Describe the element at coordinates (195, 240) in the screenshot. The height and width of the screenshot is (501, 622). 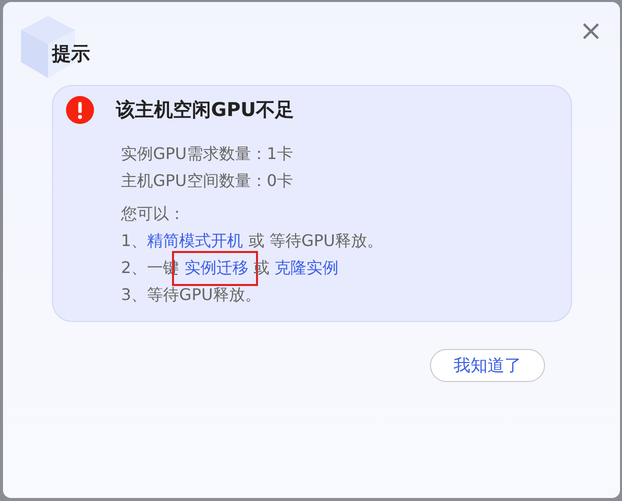
I see `action-link: 精简模式开机` at that location.